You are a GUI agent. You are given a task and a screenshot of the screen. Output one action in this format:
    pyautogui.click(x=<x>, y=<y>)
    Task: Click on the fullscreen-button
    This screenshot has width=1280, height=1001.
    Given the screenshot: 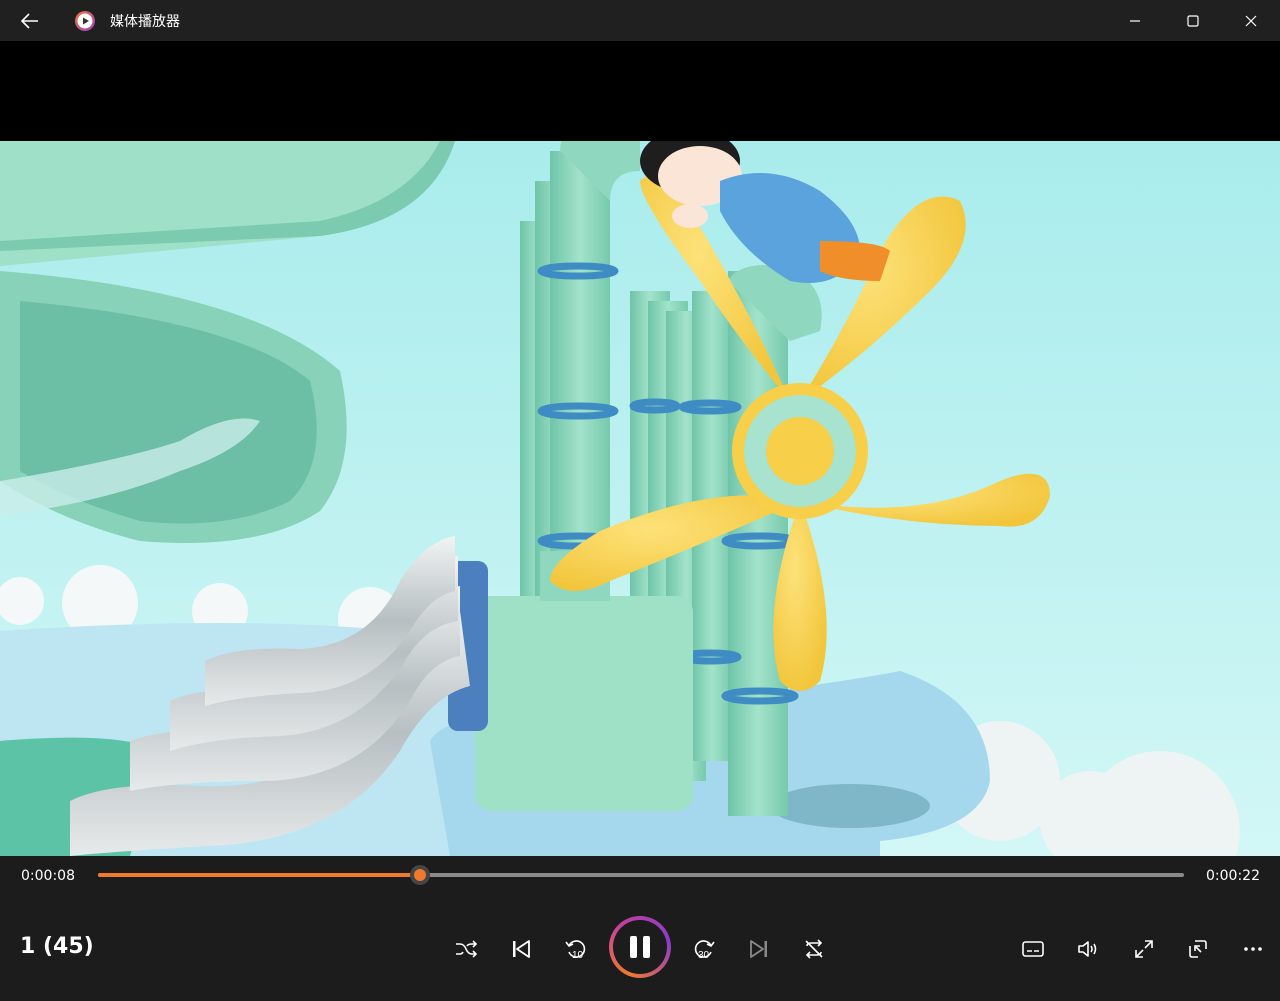 What is the action you would take?
    pyautogui.click(x=1144, y=949)
    